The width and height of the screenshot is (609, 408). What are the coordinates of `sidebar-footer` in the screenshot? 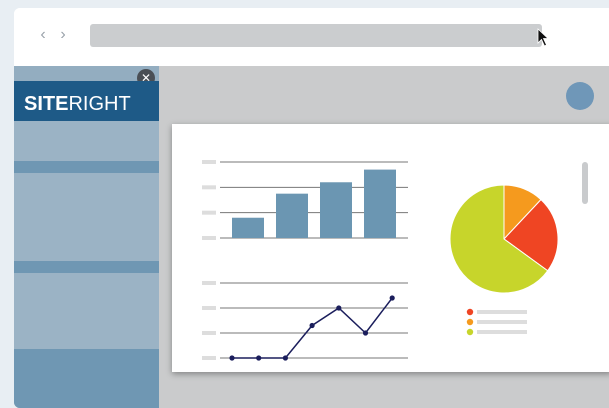 It's located at (86, 378).